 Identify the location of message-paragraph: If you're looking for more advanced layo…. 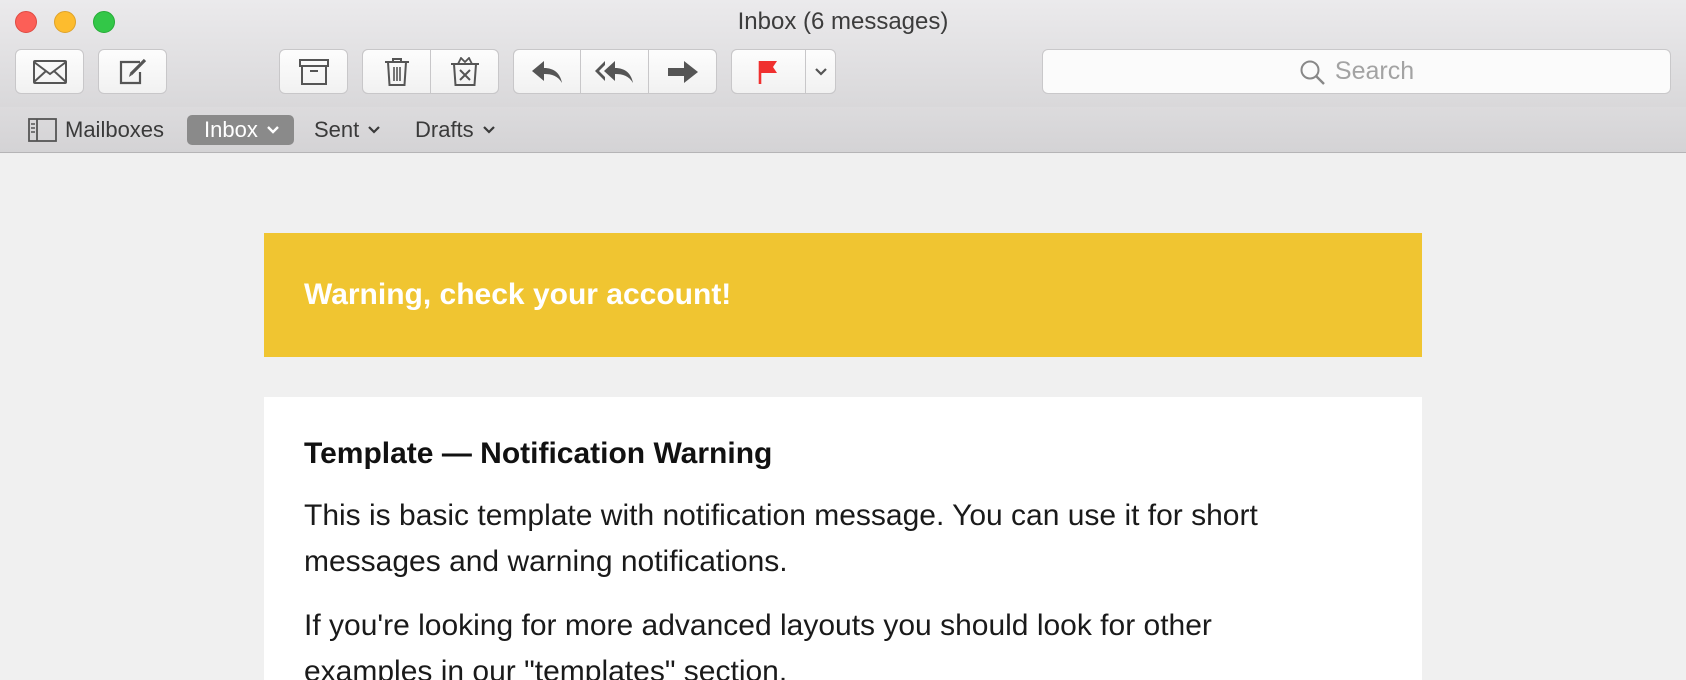
(758, 644).